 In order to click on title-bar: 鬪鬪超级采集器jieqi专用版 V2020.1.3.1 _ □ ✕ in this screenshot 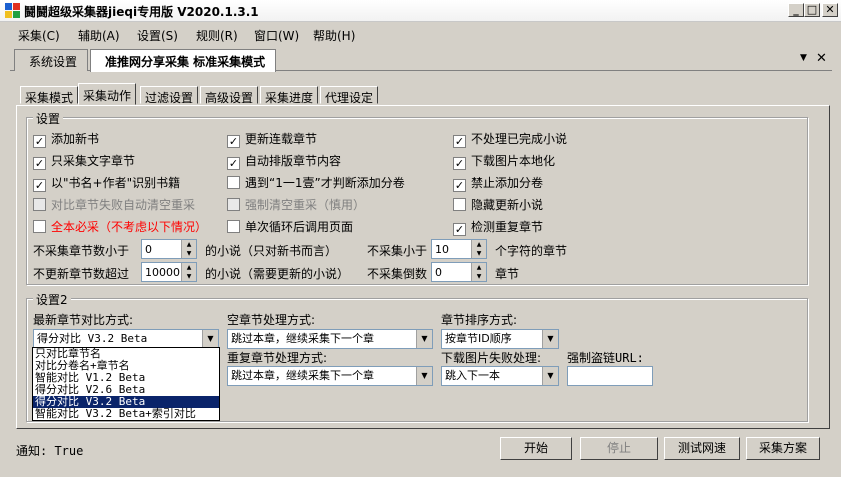, I will do `click(420, 11)`.